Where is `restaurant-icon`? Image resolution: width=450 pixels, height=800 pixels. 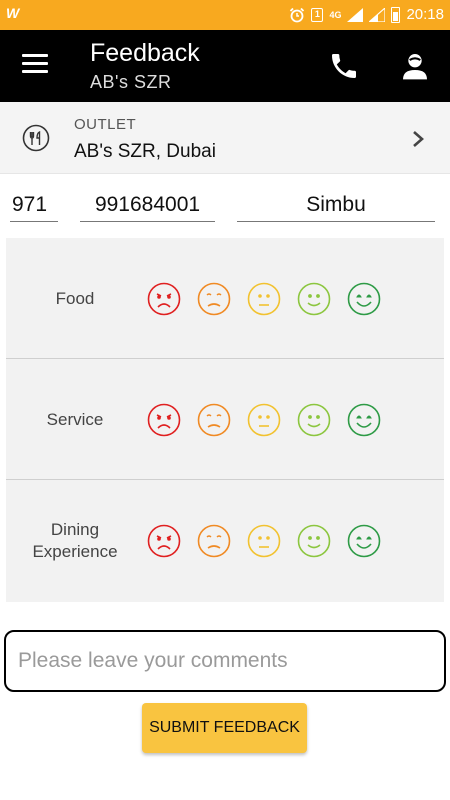 restaurant-icon is located at coordinates (36, 138).